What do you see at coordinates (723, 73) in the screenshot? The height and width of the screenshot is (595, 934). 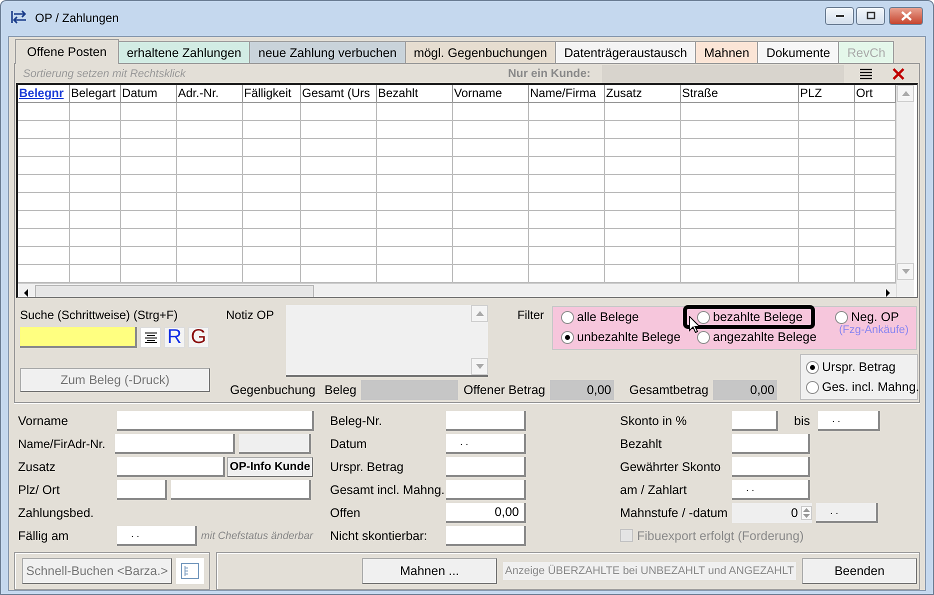 I see `customer-filter-field` at bounding box center [723, 73].